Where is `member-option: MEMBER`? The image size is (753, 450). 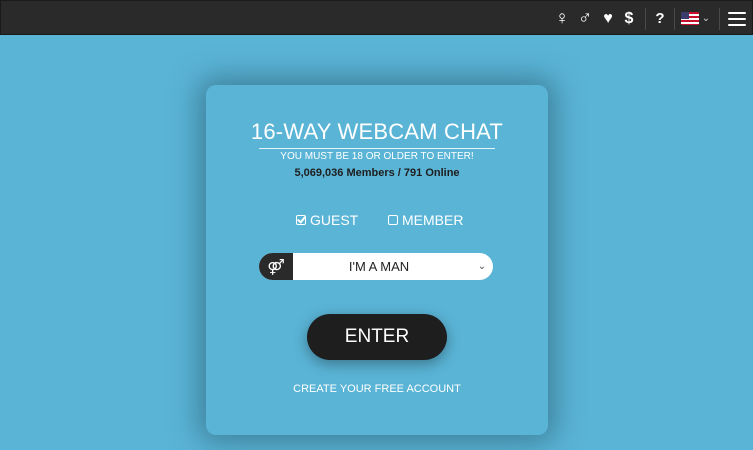
member-option: MEMBER is located at coordinates (425, 220).